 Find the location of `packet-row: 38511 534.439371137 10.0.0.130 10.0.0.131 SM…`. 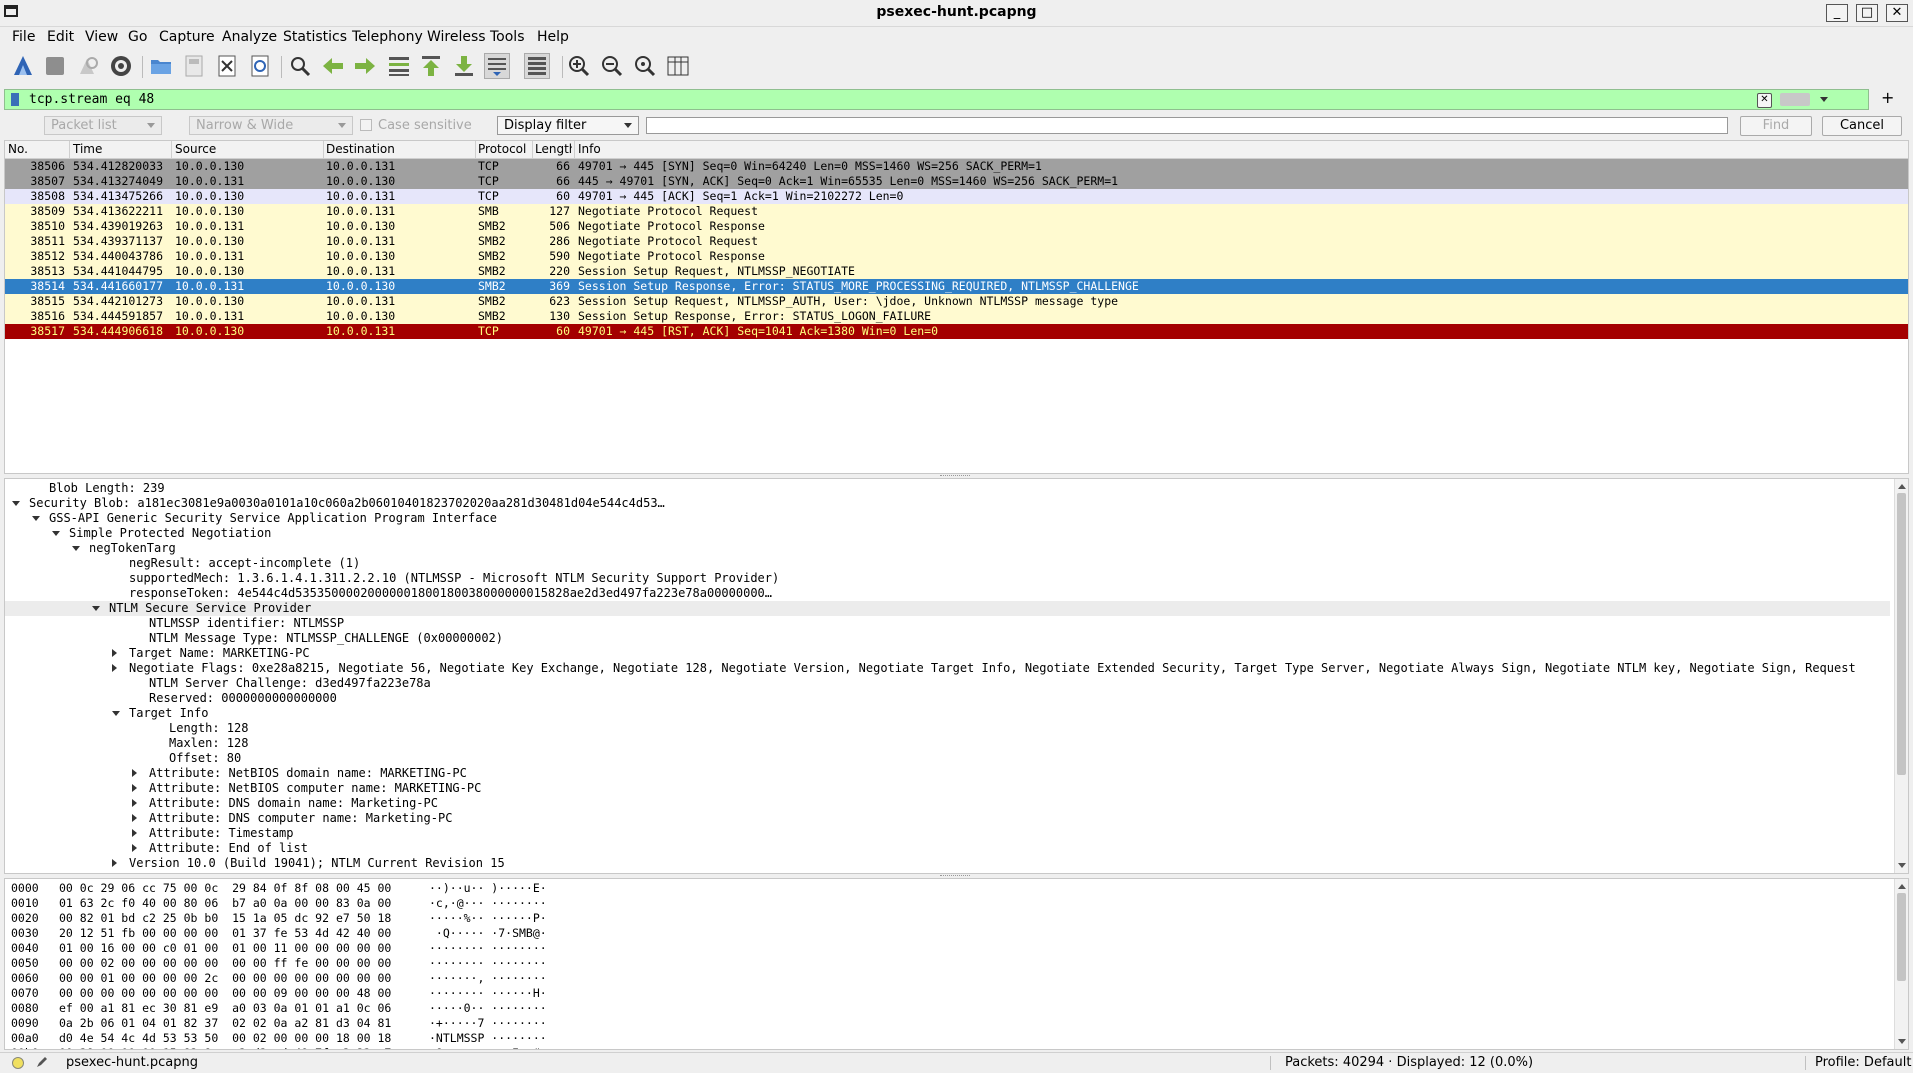

packet-row: 38511 534.439371137 10.0.0.130 10.0.0.131 SM… is located at coordinates (956, 241).